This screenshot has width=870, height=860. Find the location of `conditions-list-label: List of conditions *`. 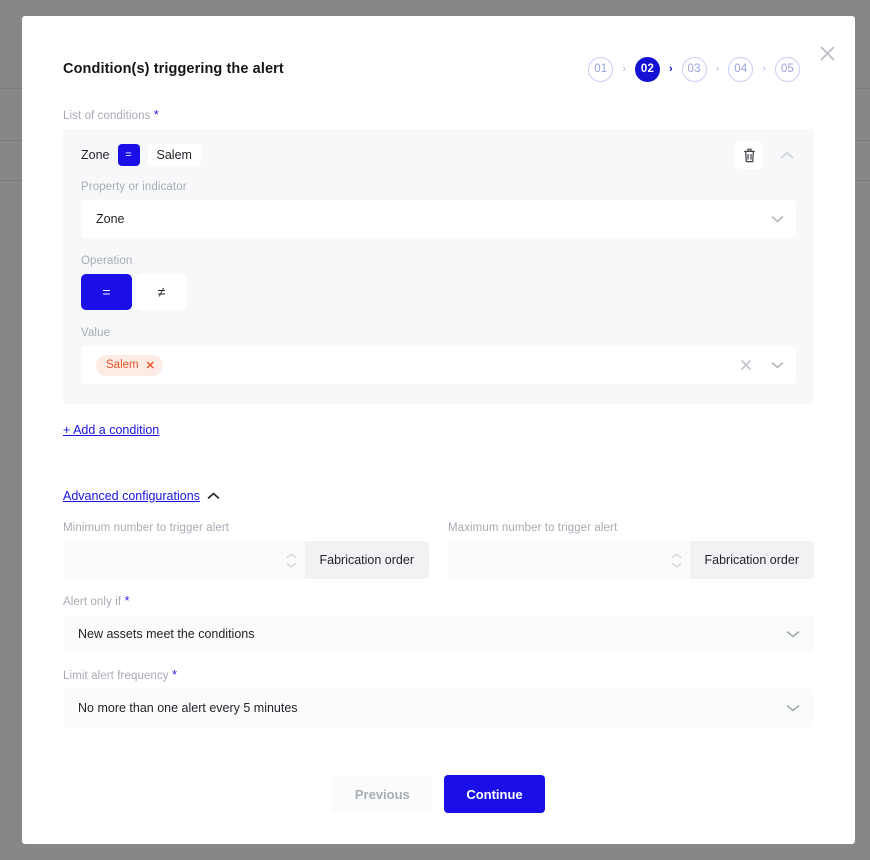

conditions-list-label: List of conditions * is located at coordinates (438, 114).